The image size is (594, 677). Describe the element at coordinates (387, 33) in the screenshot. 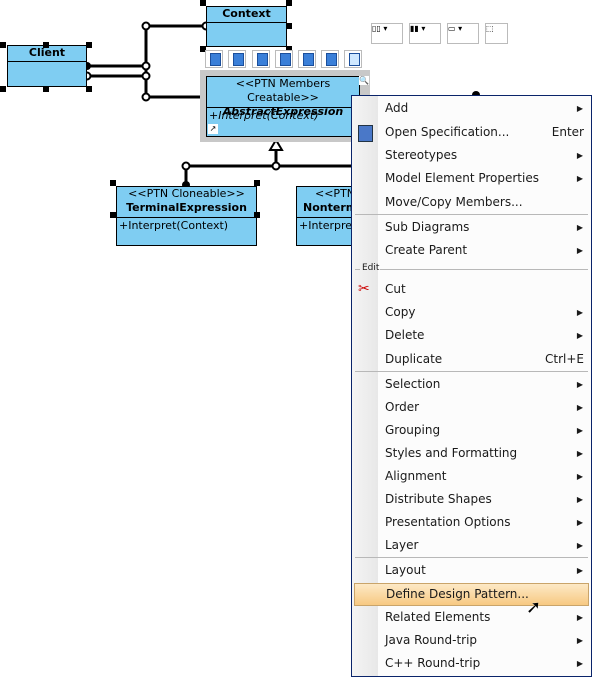

I see `align-dropdown-button: ▯▯ ▾` at that location.